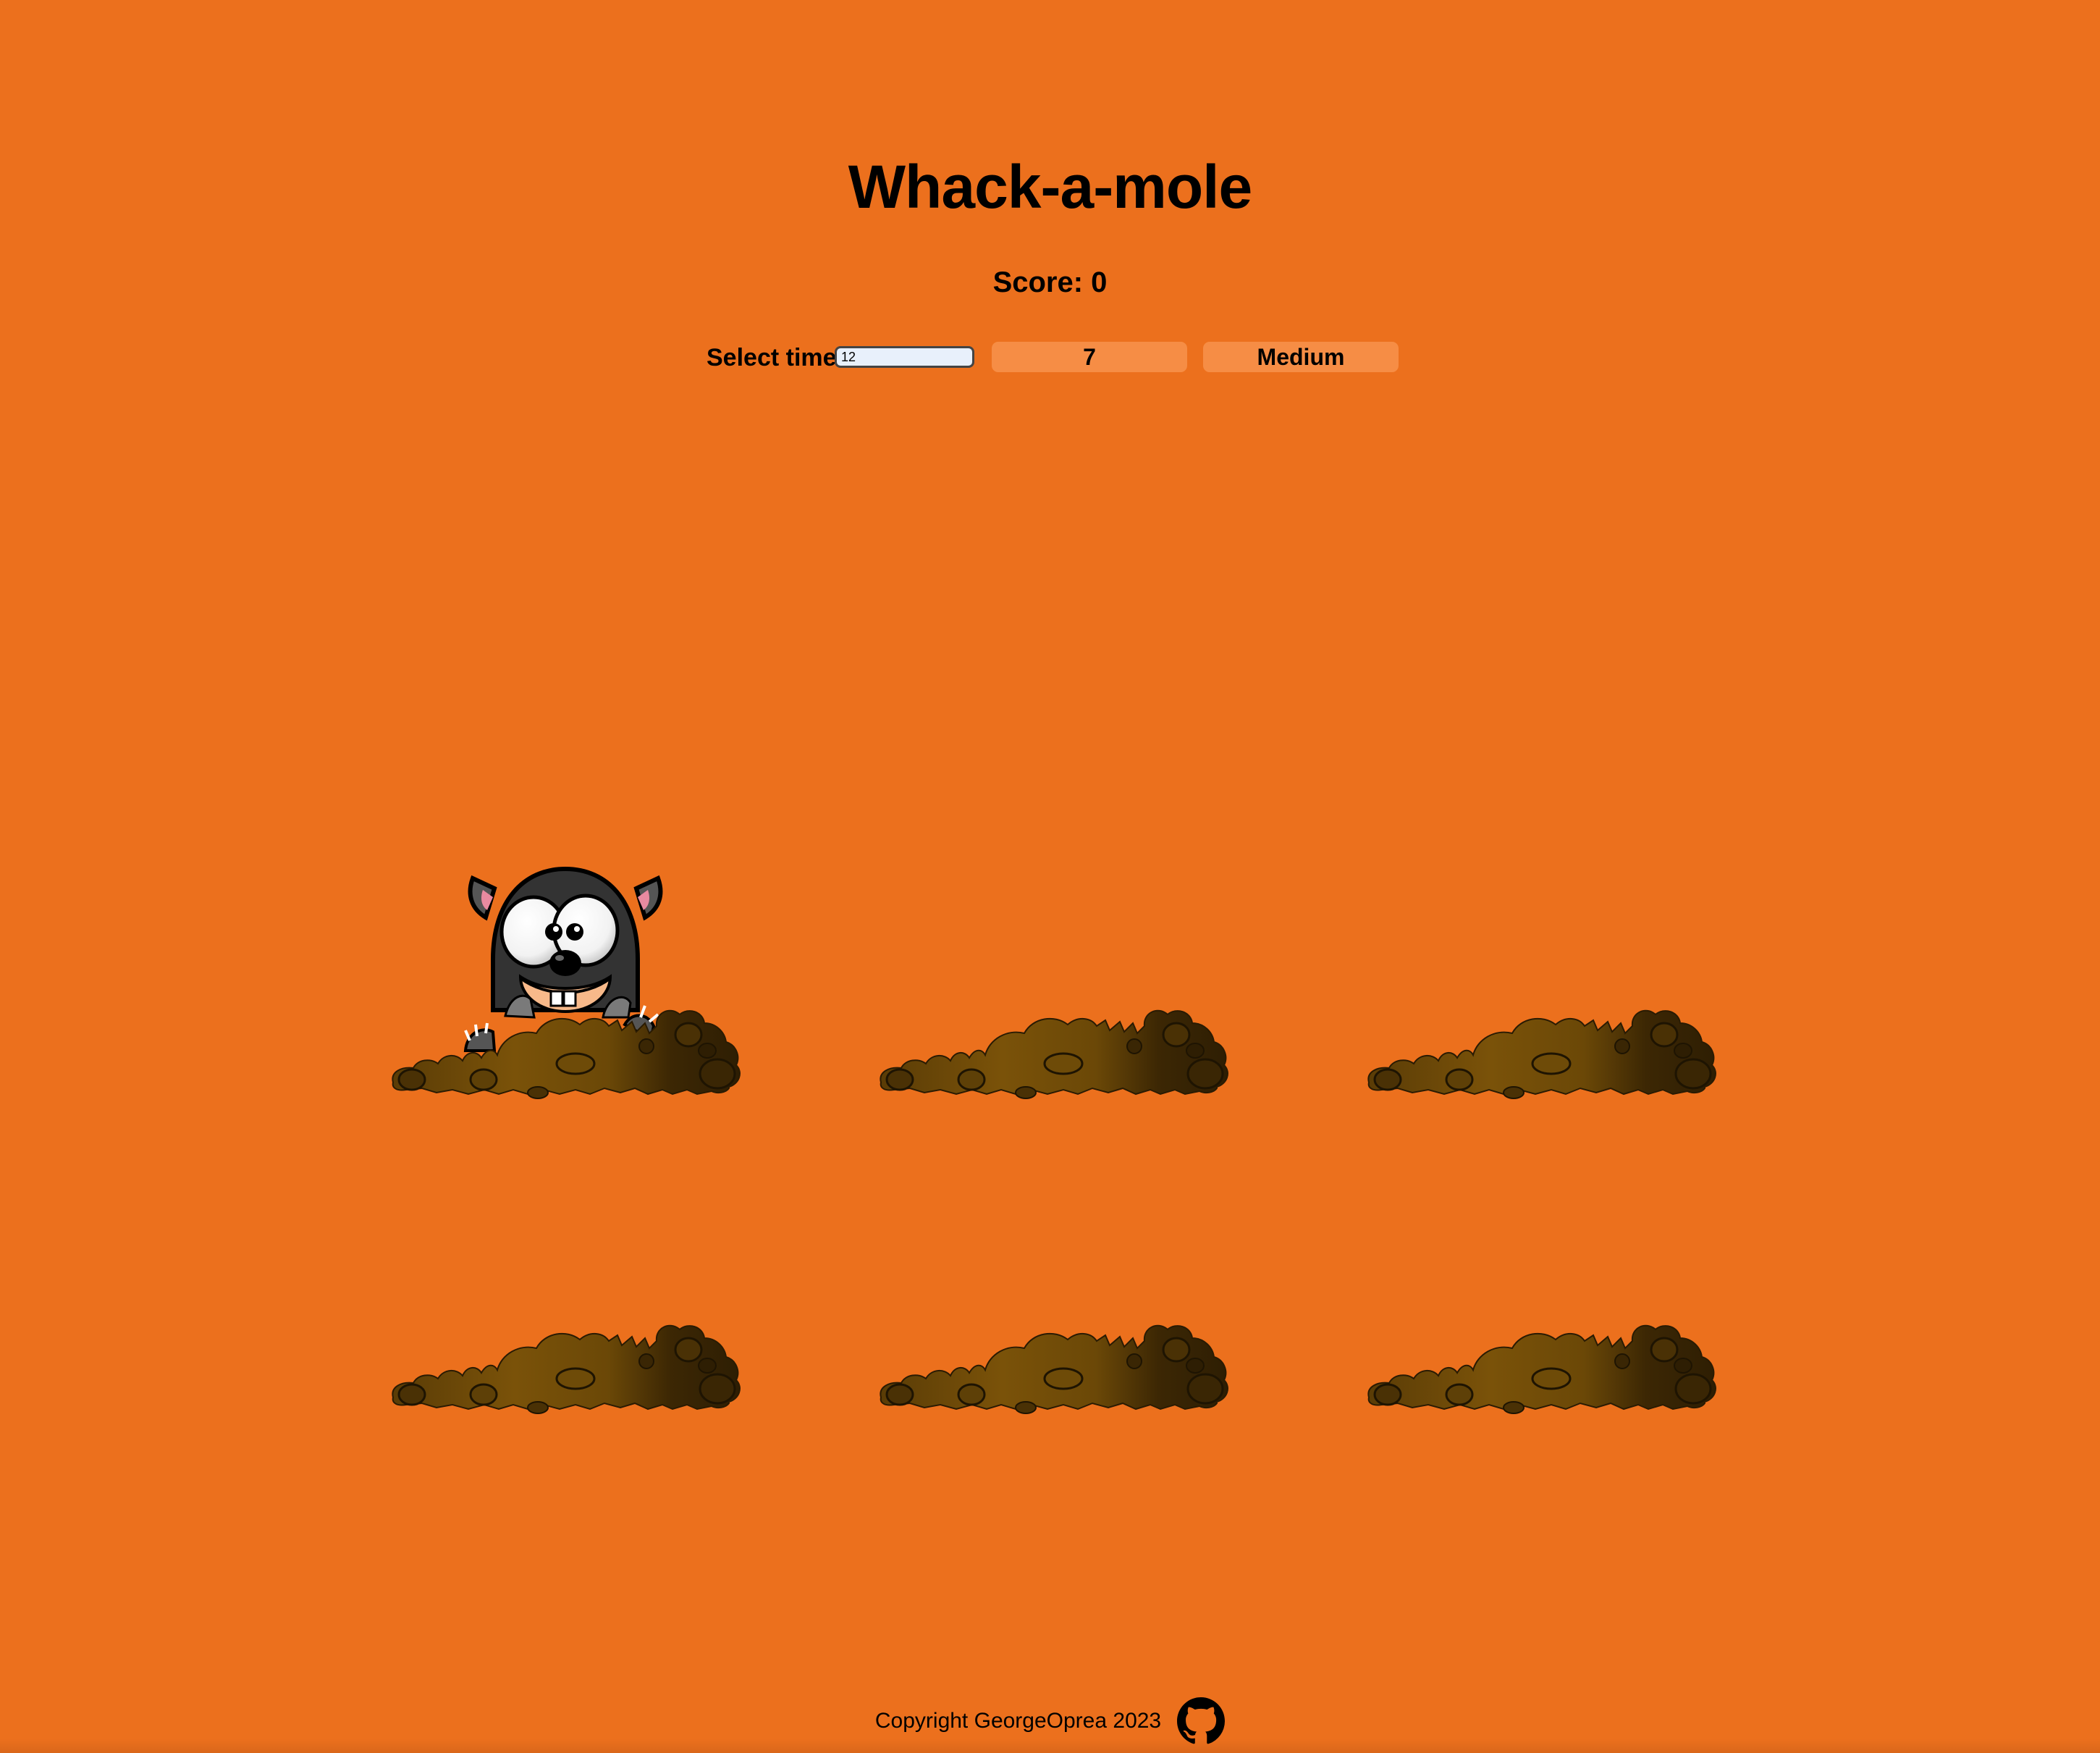  Describe the element at coordinates (1089, 357) in the screenshot. I see `time-button: 7` at that location.